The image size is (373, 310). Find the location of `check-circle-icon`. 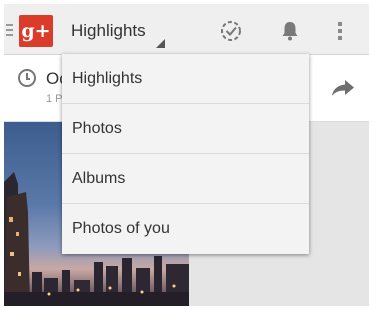

check-circle-icon is located at coordinates (231, 31).